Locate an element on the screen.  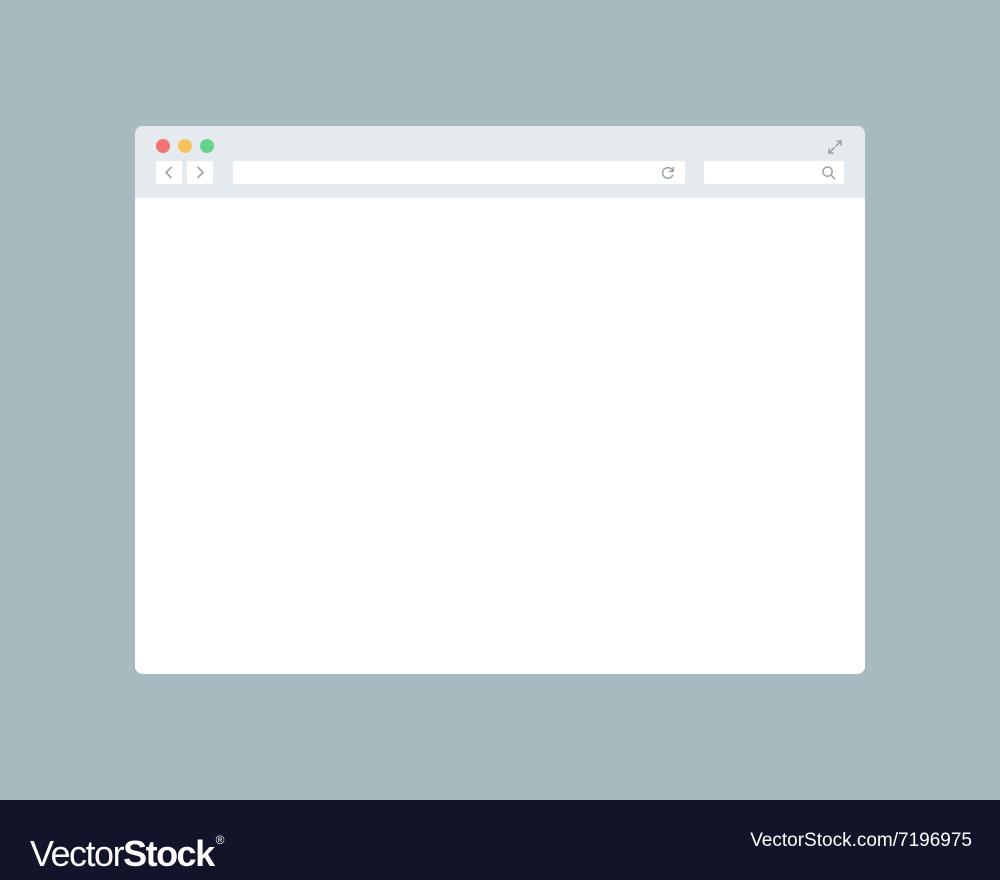
vectorstock-logo: VectorStock ® is located at coordinates (127, 847).